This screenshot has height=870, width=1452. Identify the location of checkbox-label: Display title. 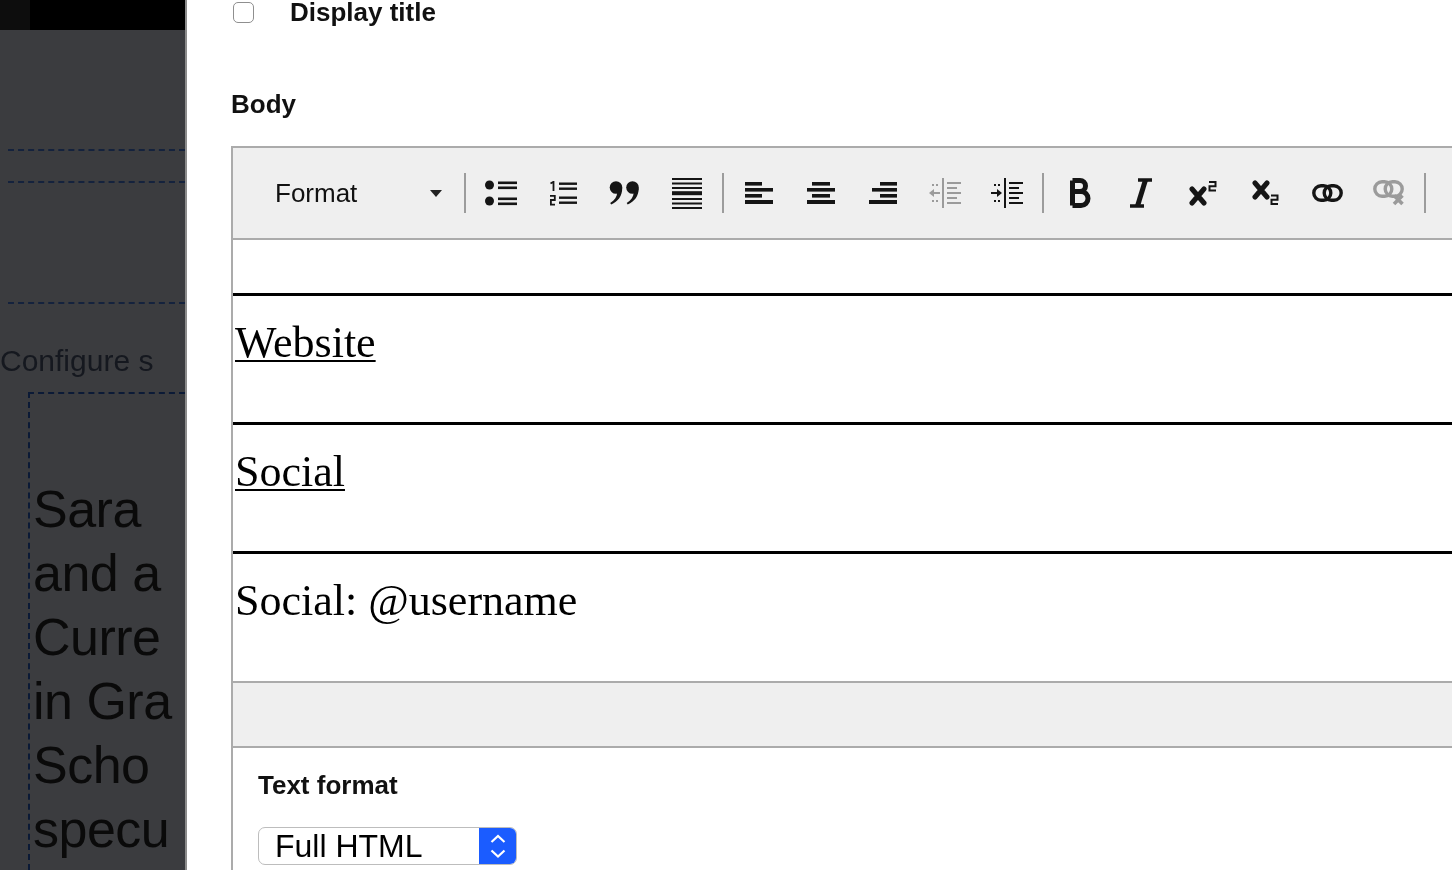
(363, 12).